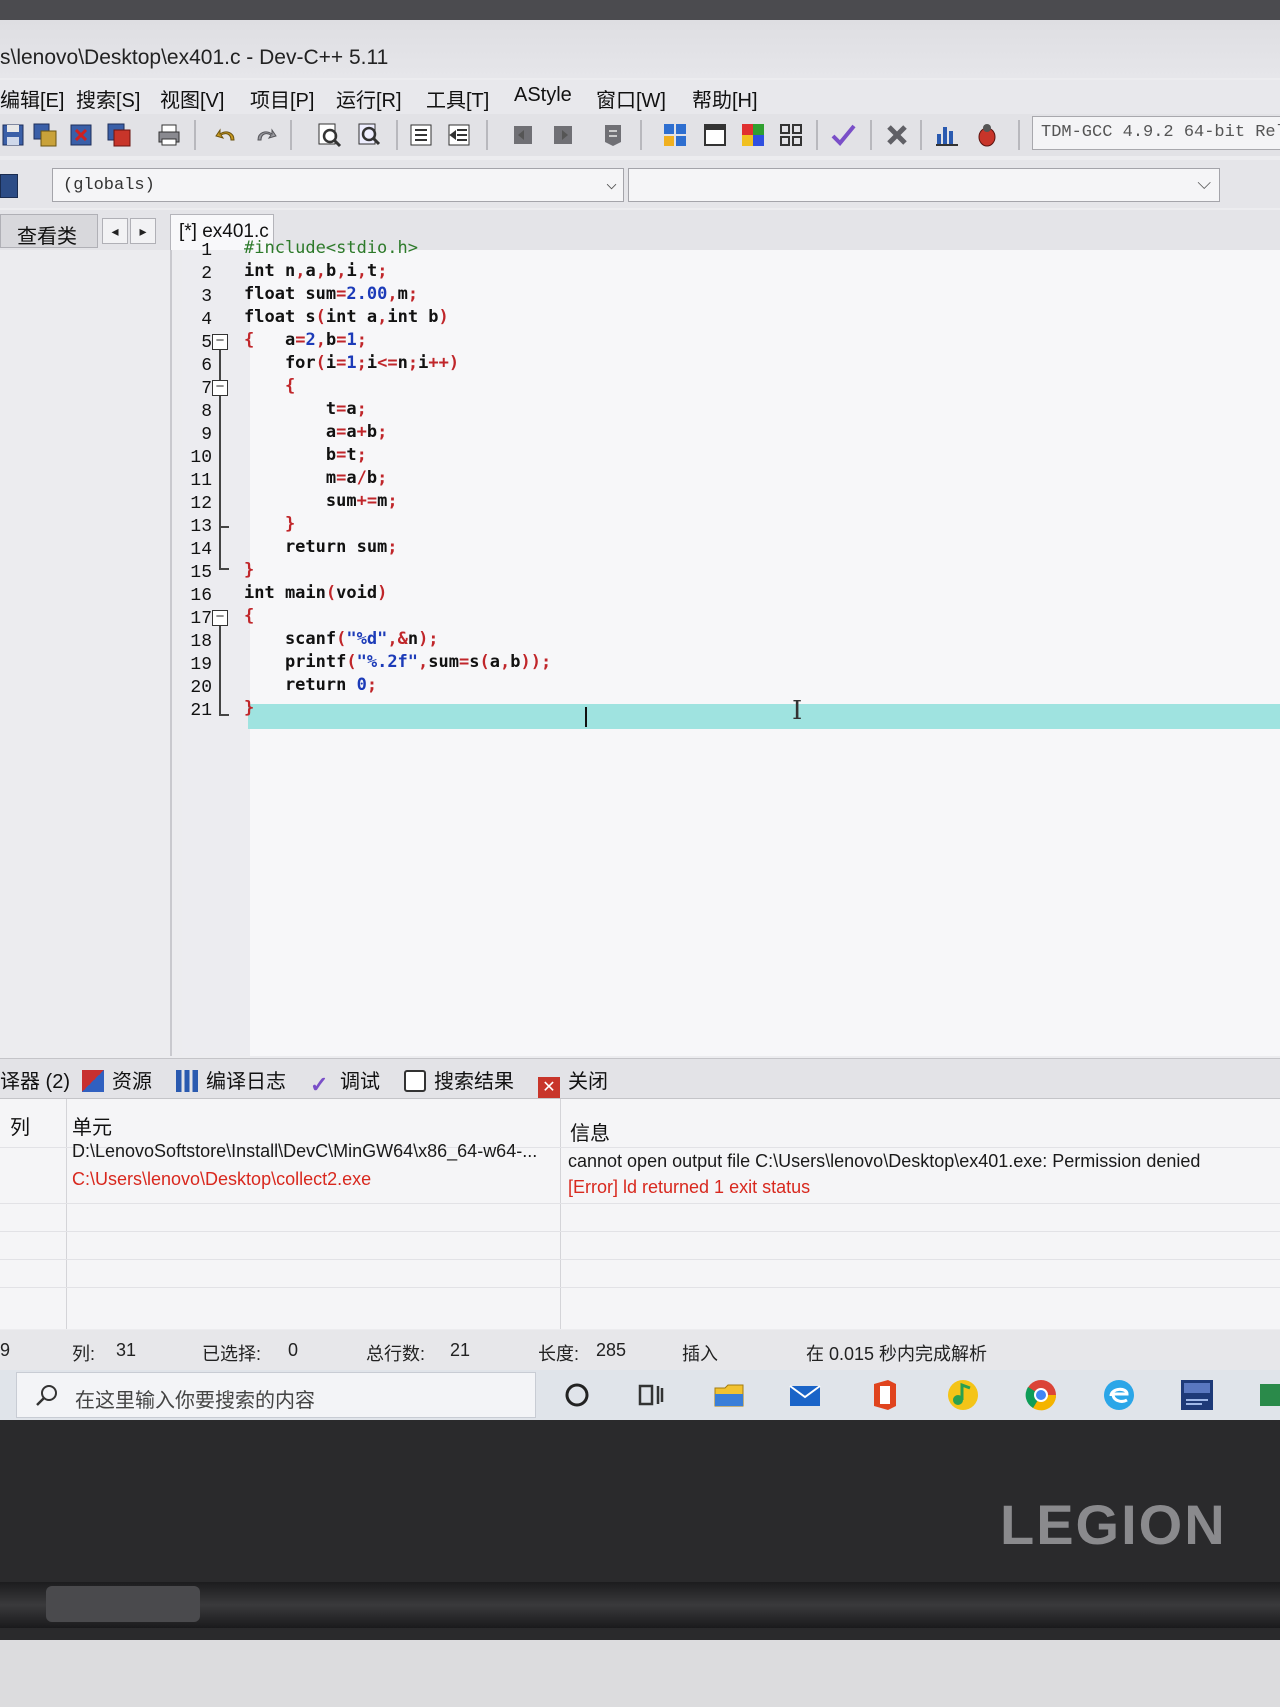  I want to click on tab-compiler: 译器 (2), so click(35, 1079).